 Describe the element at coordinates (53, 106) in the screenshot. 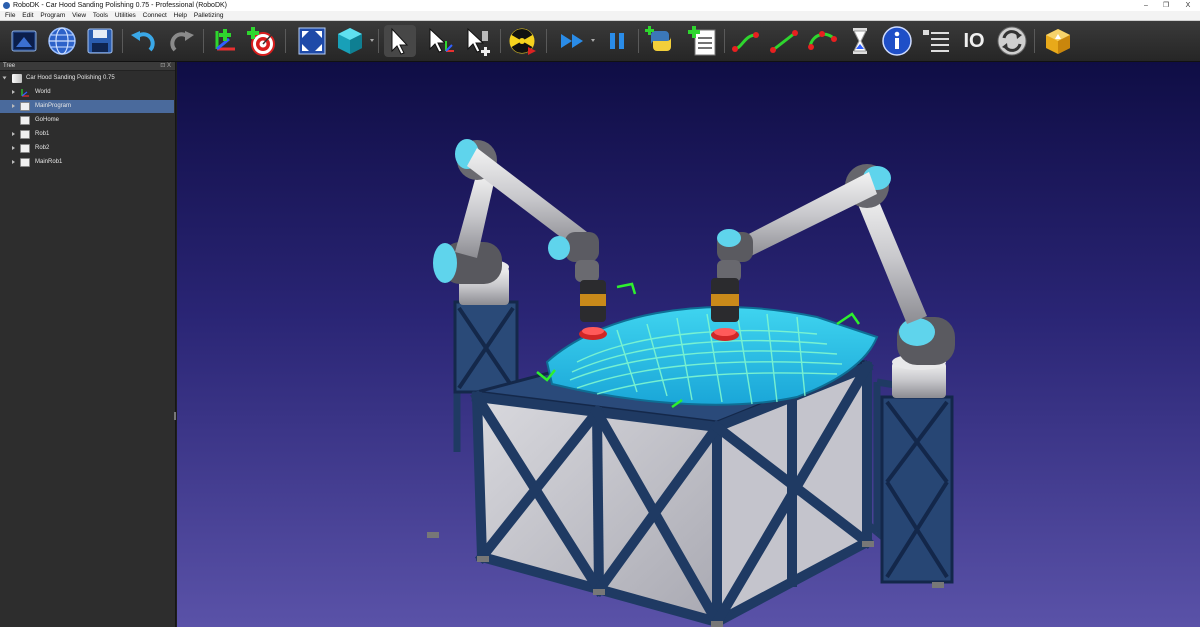

I see `tree-item-label: MainProgram` at that location.